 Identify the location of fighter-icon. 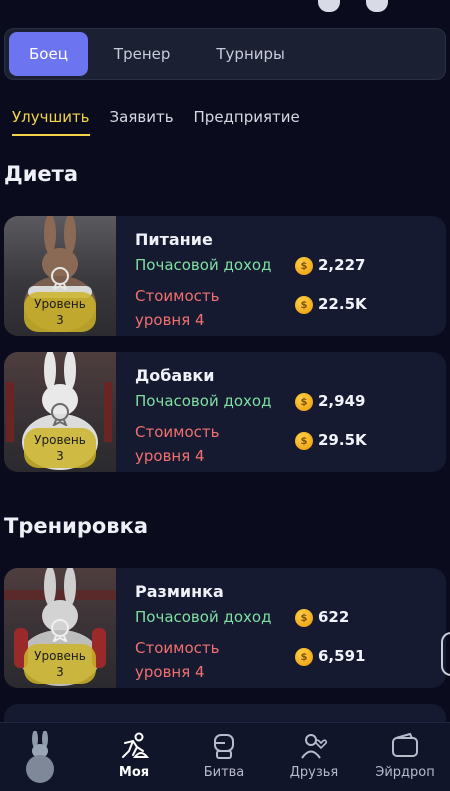
(135, 745).